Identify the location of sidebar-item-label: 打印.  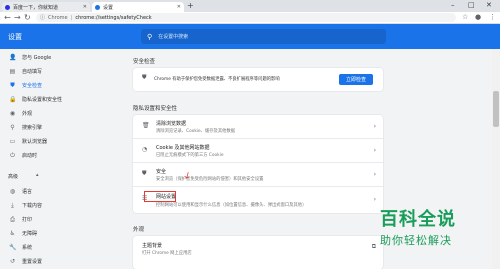
(27, 220).